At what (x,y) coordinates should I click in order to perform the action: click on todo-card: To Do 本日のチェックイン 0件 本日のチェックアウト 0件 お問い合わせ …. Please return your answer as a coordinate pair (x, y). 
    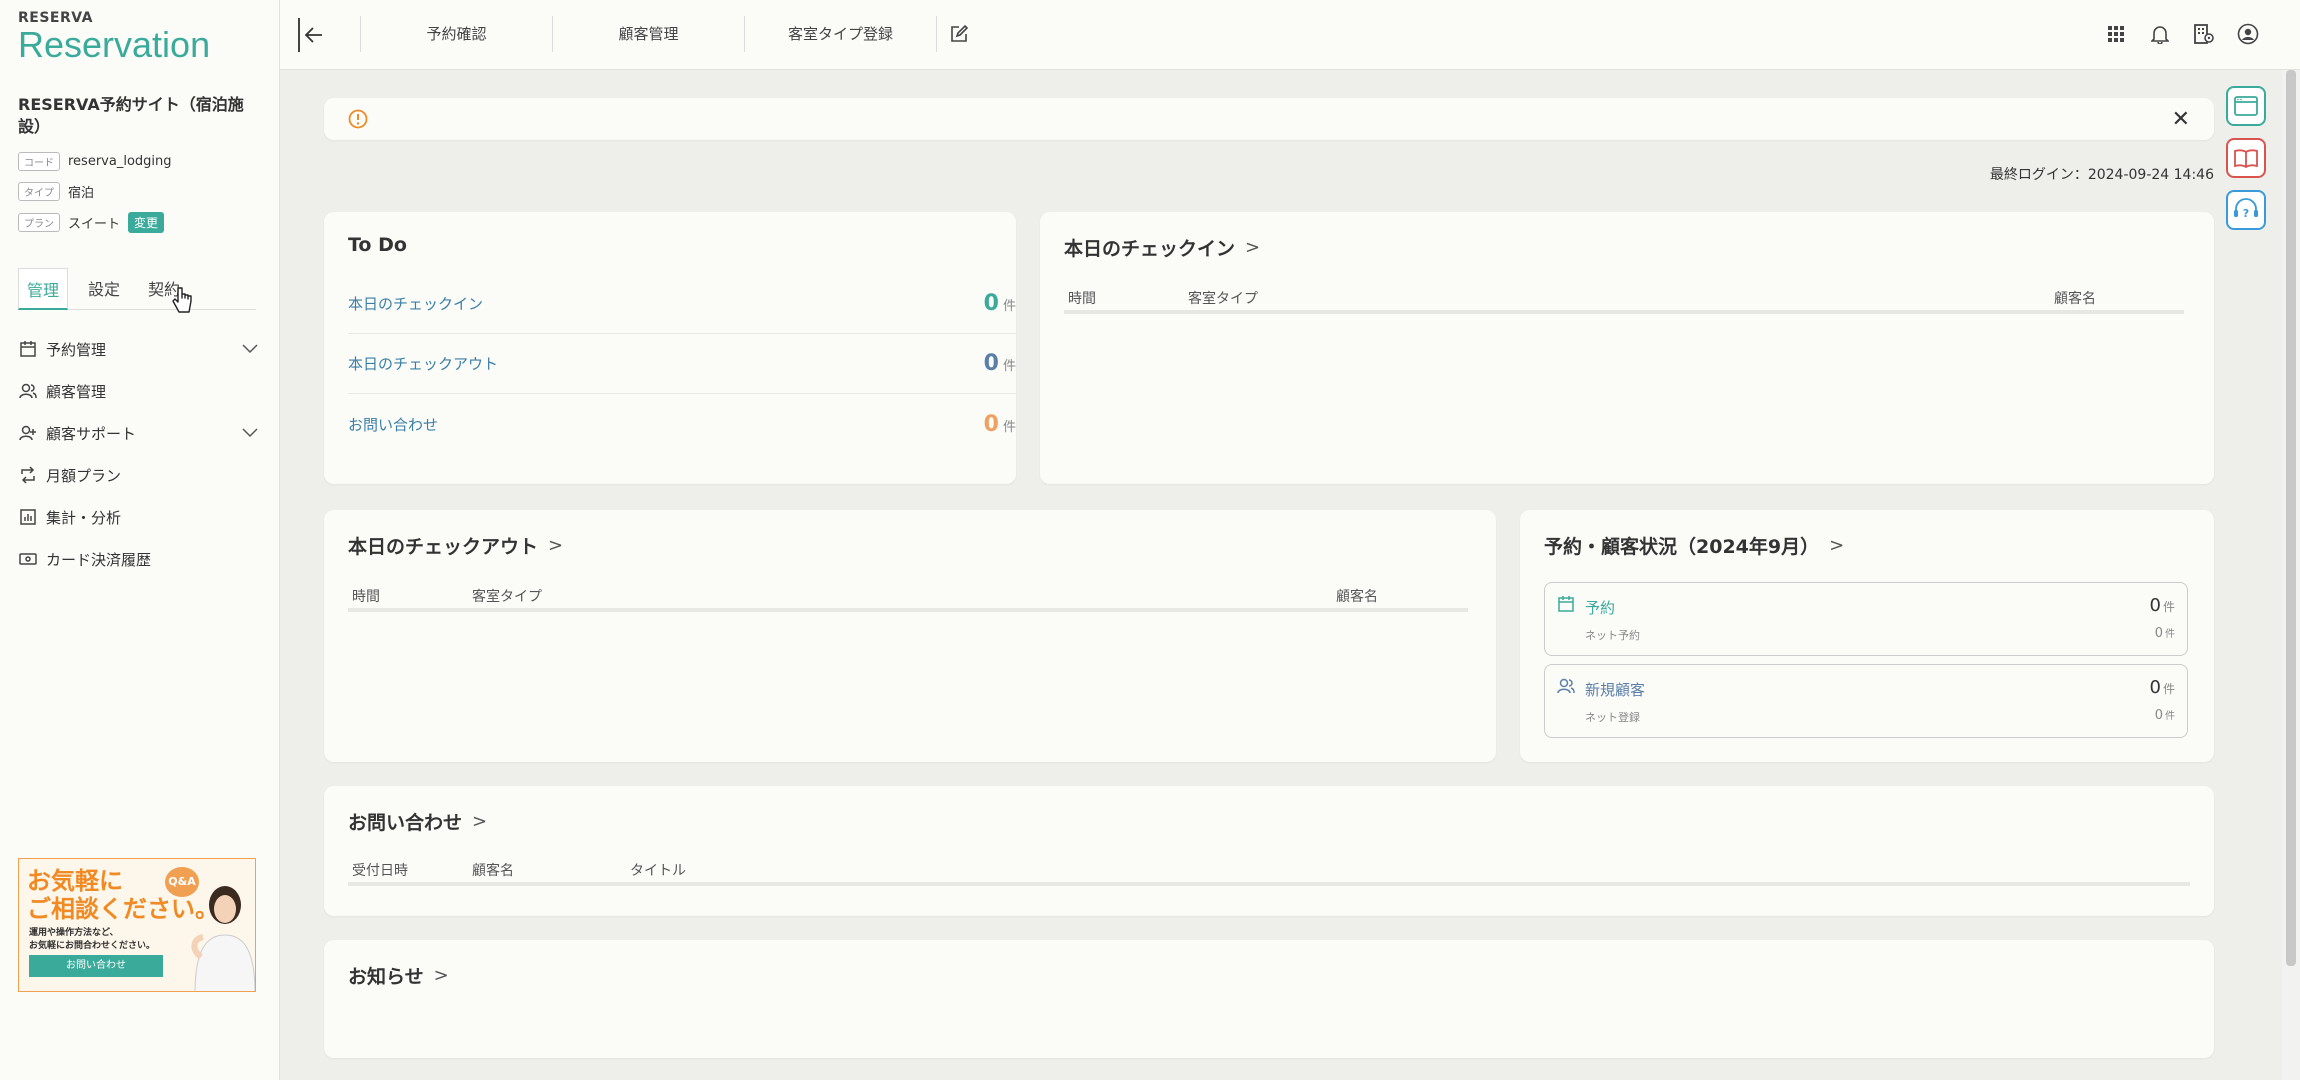
    Looking at the image, I should click on (670, 348).